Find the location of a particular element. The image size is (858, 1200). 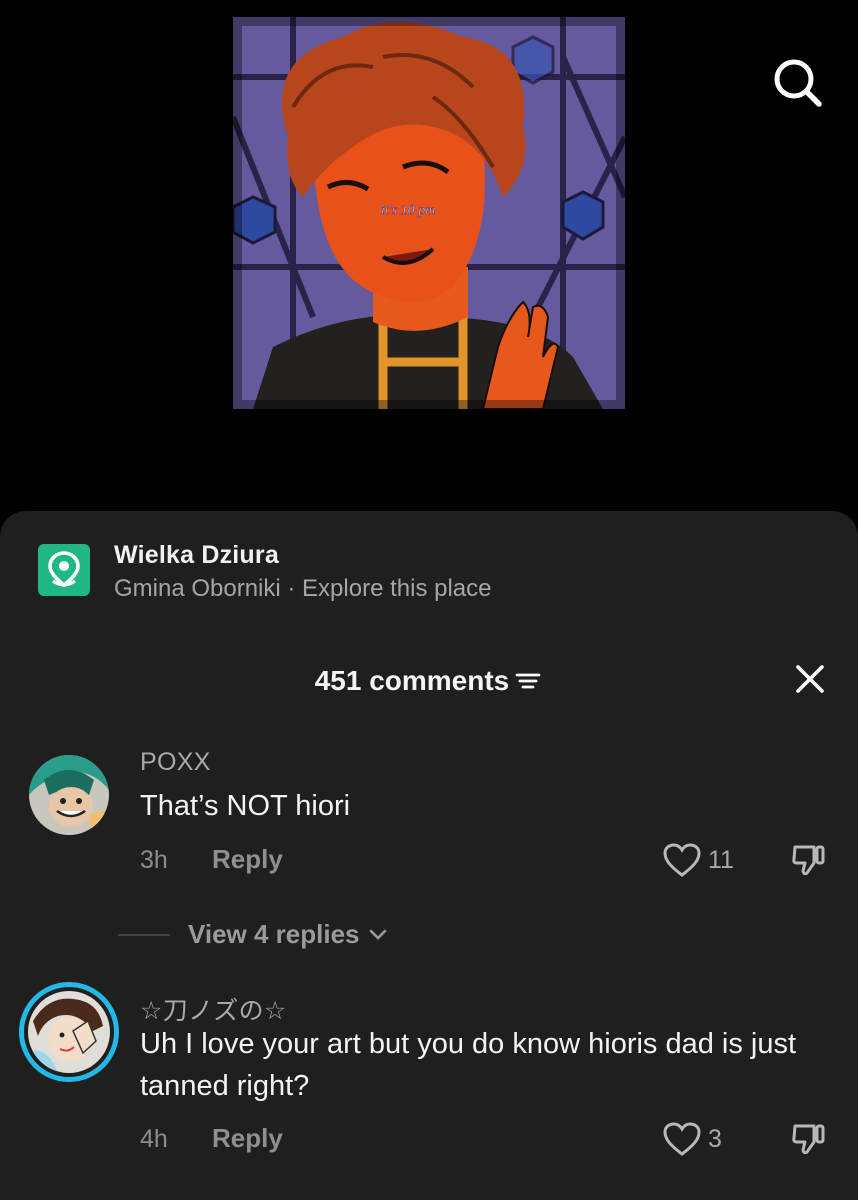

comment-username: ☆刀ノズの☆ is located at coordinates (213, 1011).